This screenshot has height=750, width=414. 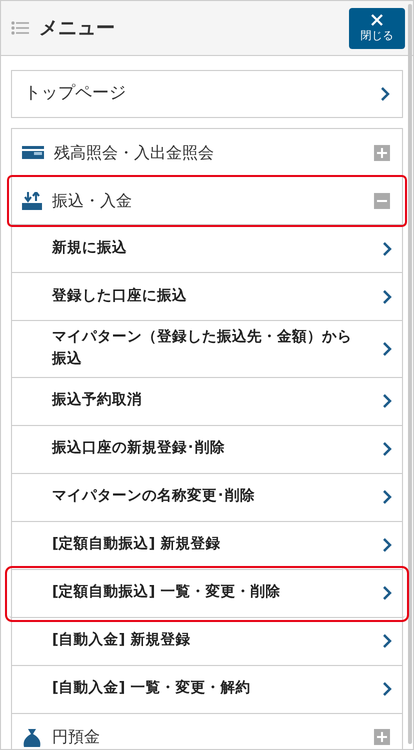 I want to click on submenu-link: [自動入金] 新規登録, so click(x=207, y=642).